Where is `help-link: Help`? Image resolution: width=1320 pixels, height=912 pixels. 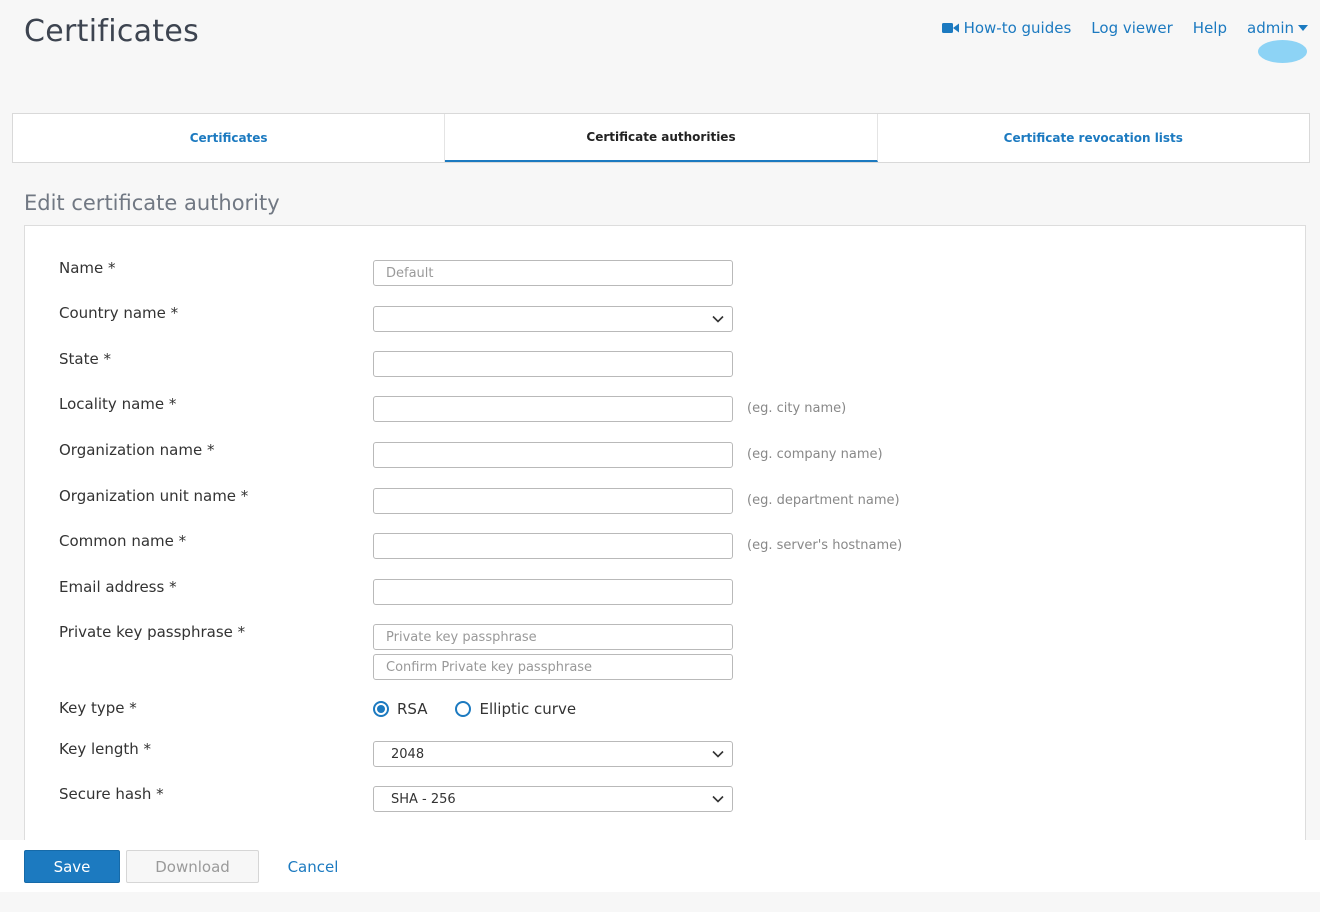
help-link: Help is located at coordinates (1210, 28).